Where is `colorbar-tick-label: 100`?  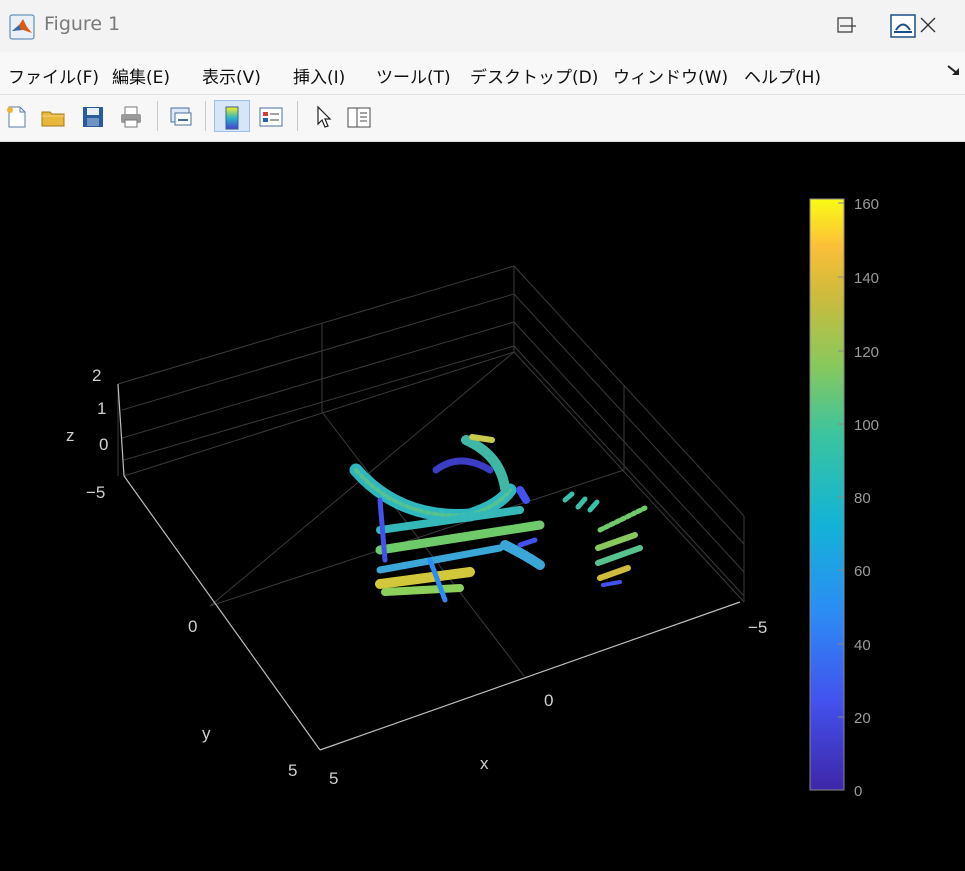 colorbar-tick-label: 100 is located at coordinates (866, 425).